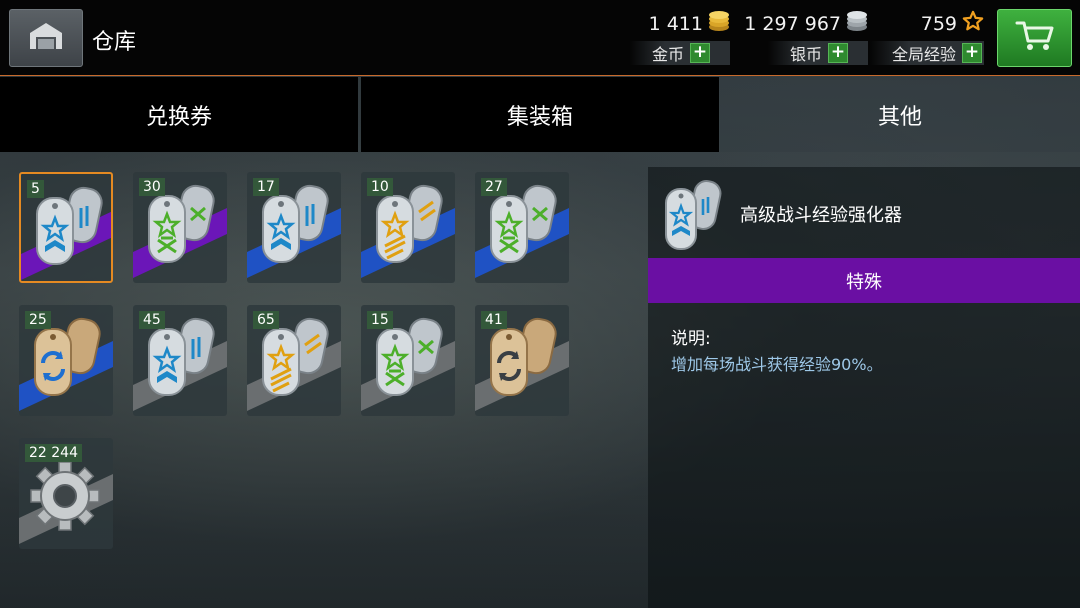 The height and width of the screenshot is (608, 1080). Describe the element at coordinates (380, 187) in the screenshot. I see `item-count: 10` at that location.